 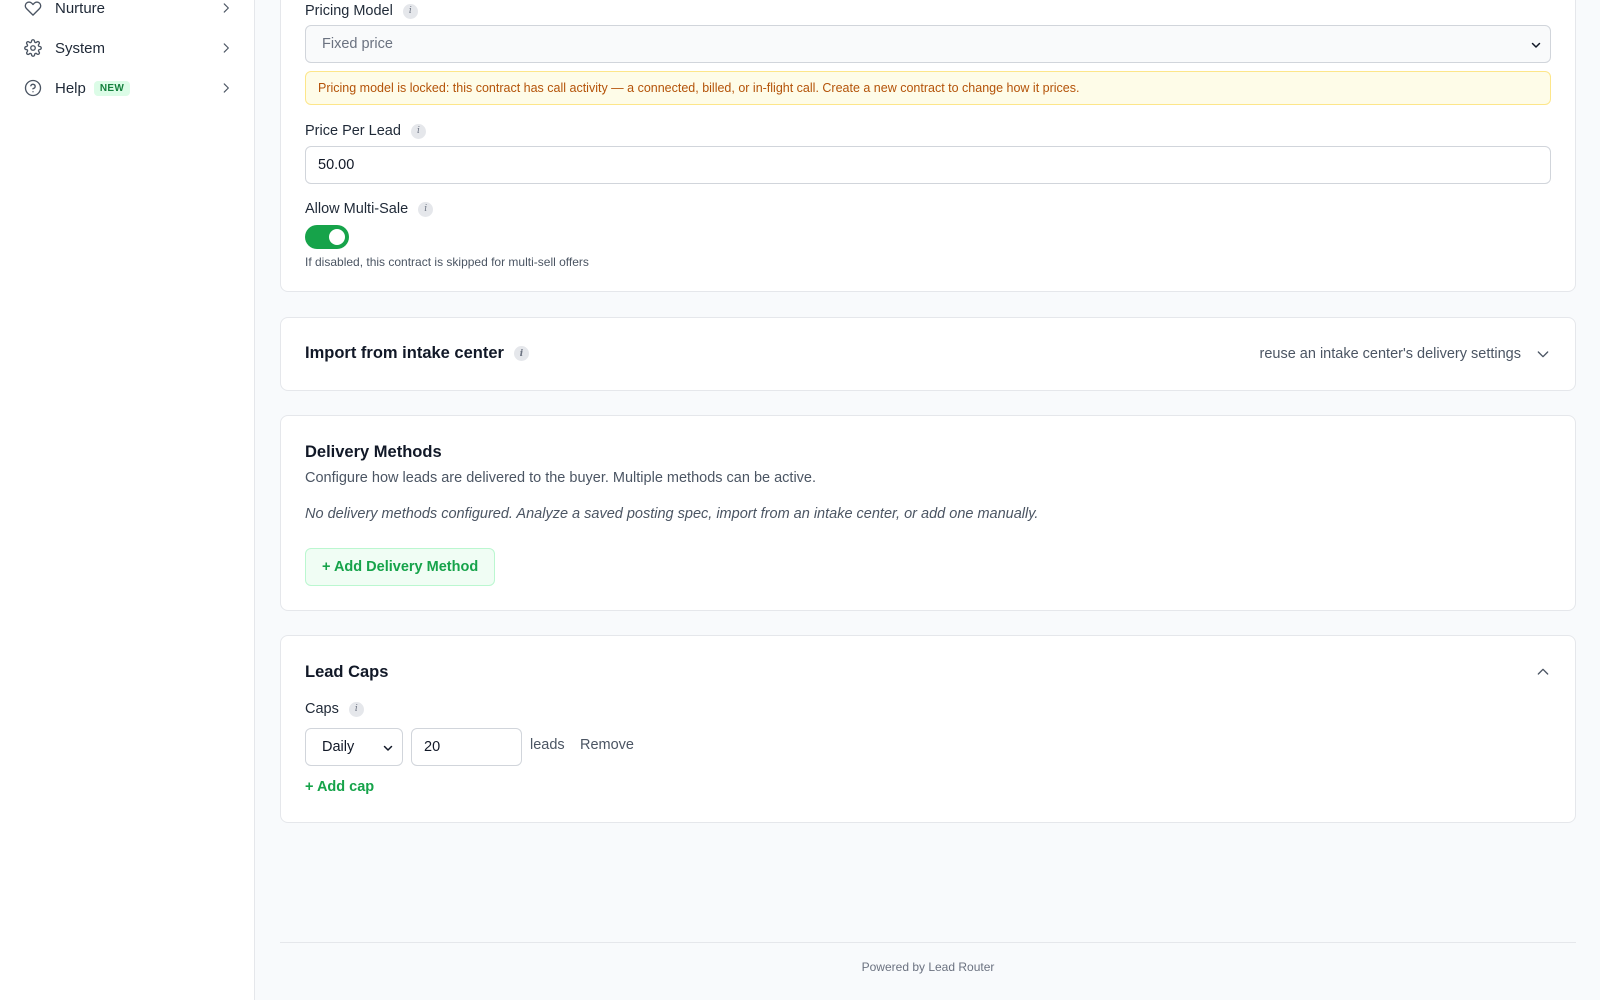 What do you see at coordinates (928, 44) in the screenshot?
I see `pricing-model-select: Fixed price` at bounding box center [928, 44].